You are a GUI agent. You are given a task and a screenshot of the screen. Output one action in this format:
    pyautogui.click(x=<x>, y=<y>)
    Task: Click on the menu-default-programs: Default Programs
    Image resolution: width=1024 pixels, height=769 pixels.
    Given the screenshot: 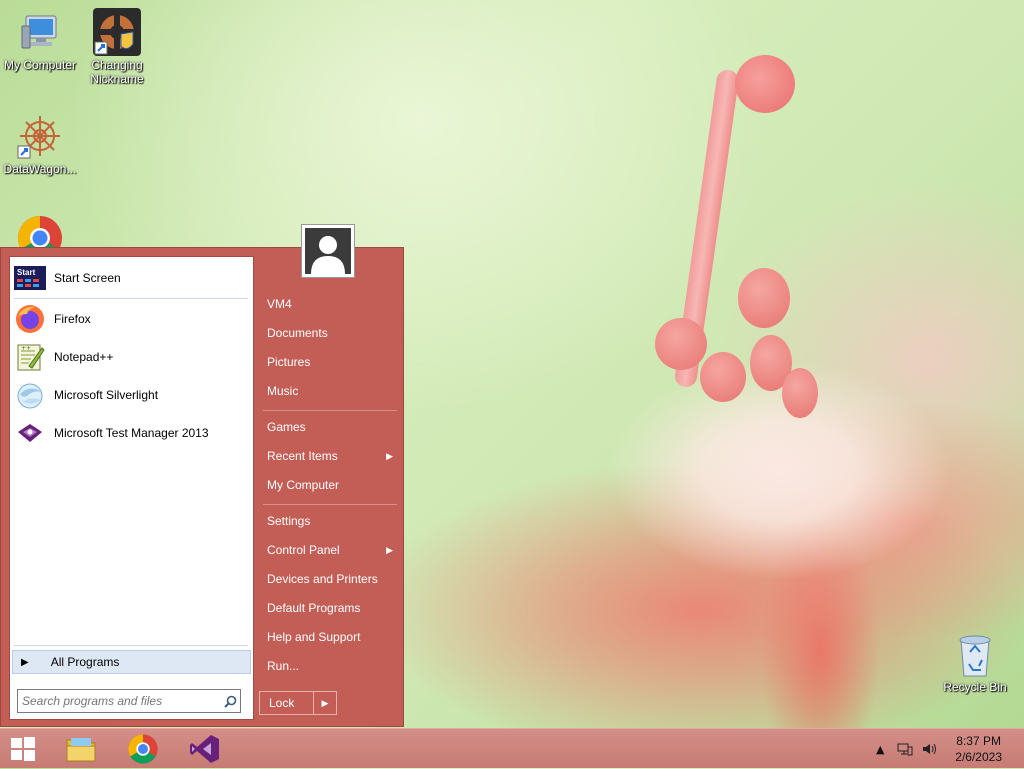 What is the action you would take?
    pyautogui.click(x=329, y=608)
    